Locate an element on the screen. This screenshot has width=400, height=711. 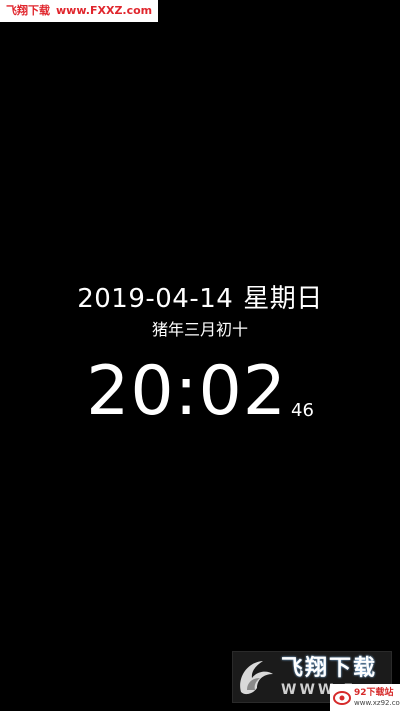
watermark-url: www.FXXZ.com is located at coordinates (104, 10).